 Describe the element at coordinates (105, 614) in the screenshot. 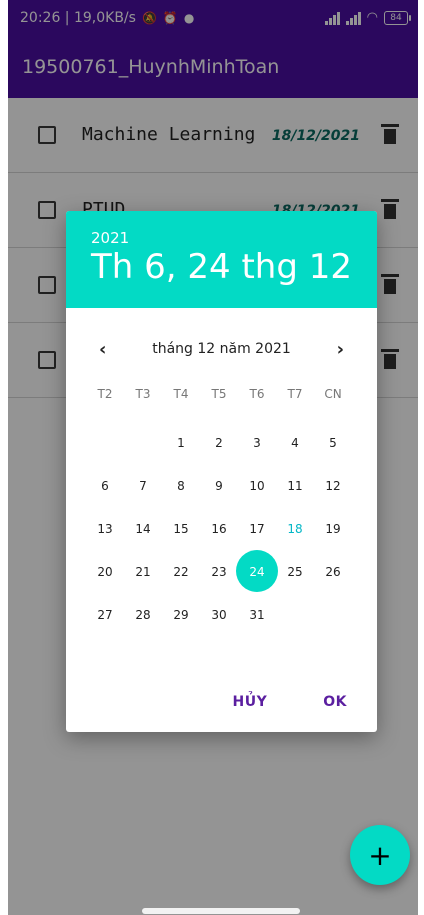

I see `day-cell: 27` at that location.